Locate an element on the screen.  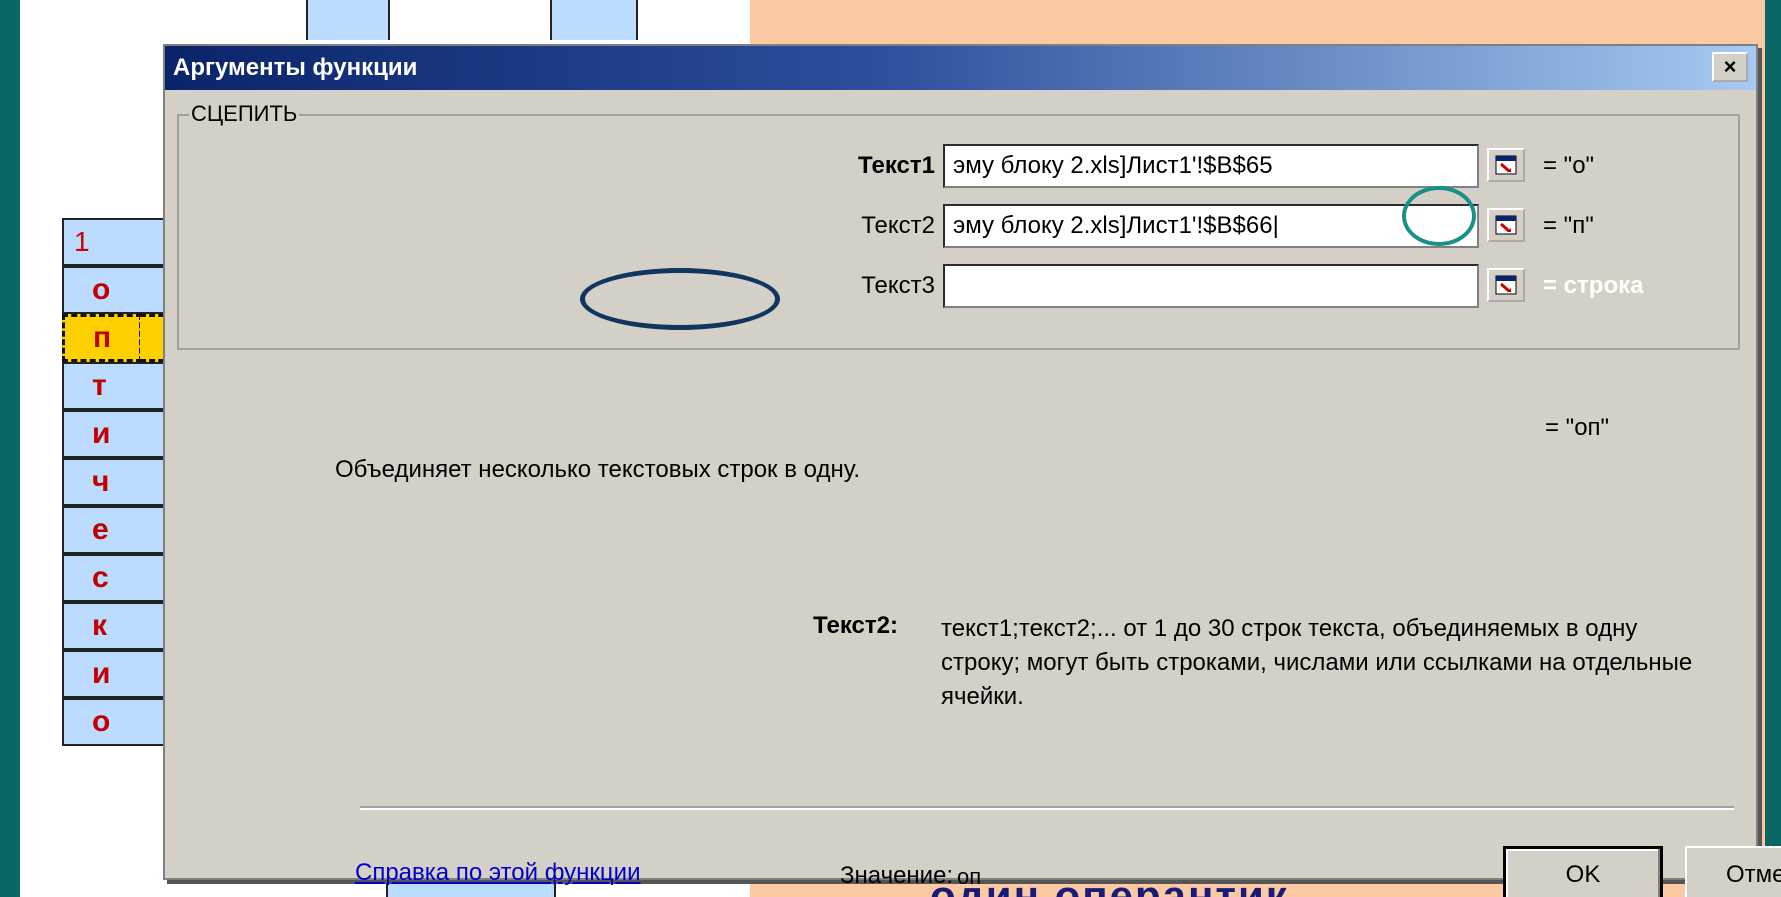
formula-result: = "оп" is located at coordinates (1577, 427).